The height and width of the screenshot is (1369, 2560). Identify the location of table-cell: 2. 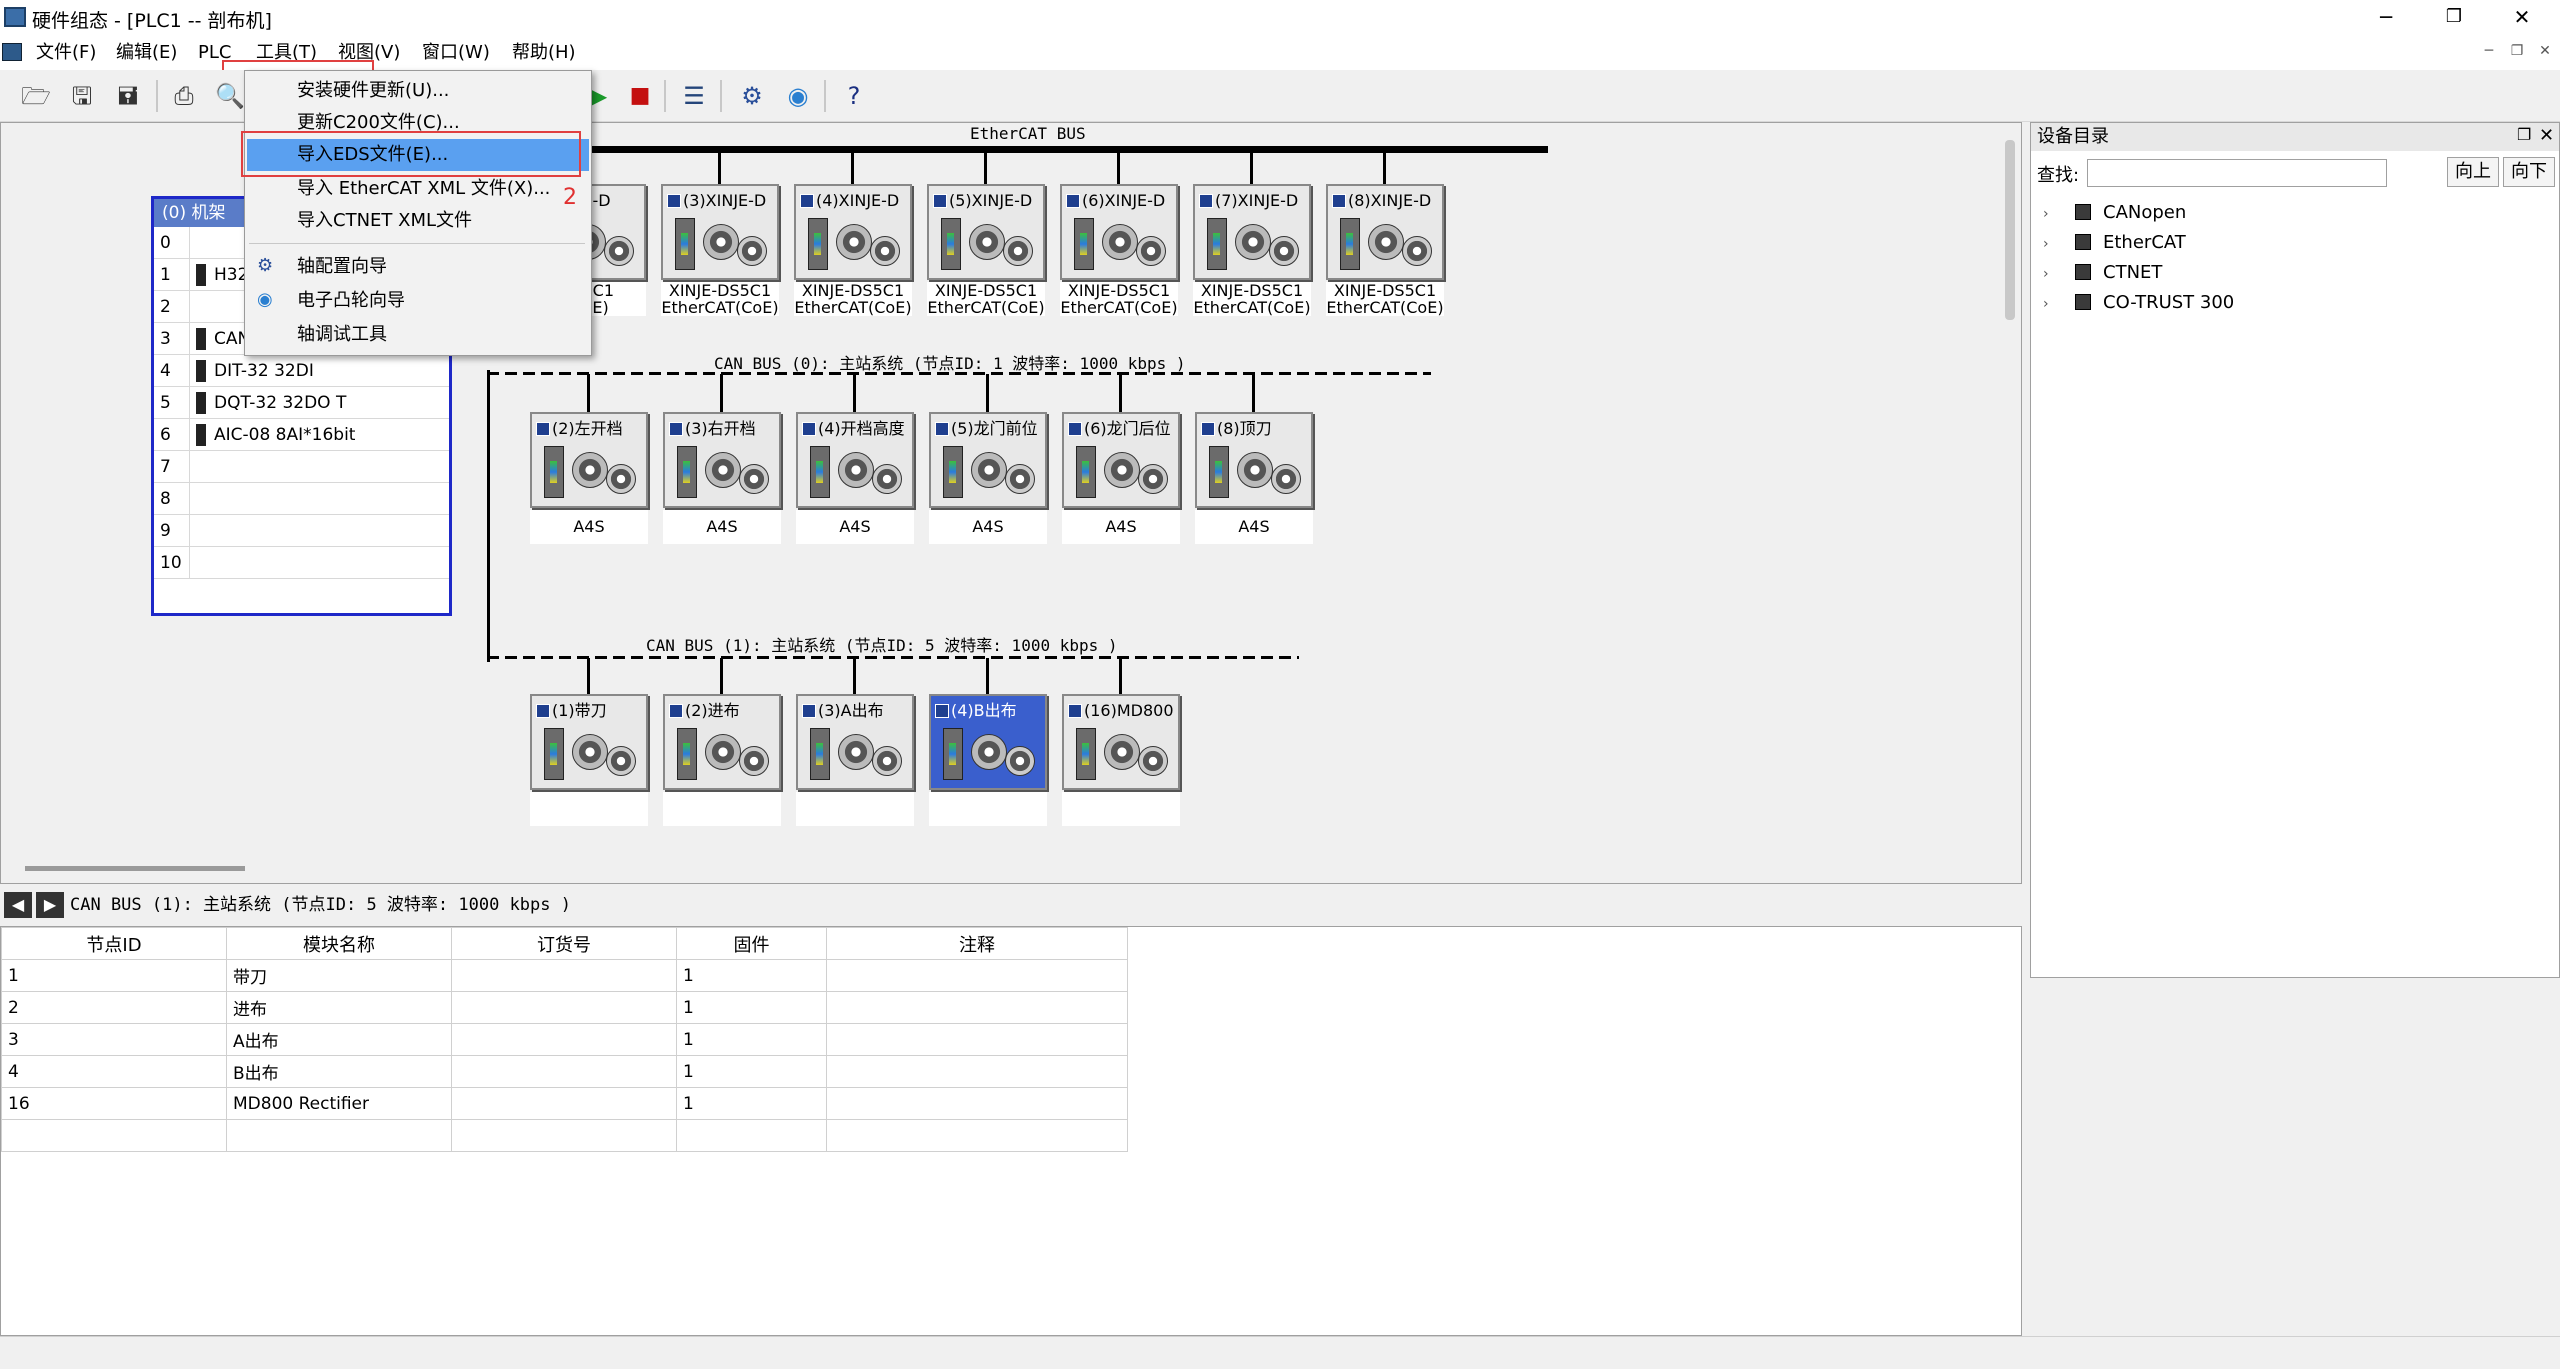
(114, 1007).